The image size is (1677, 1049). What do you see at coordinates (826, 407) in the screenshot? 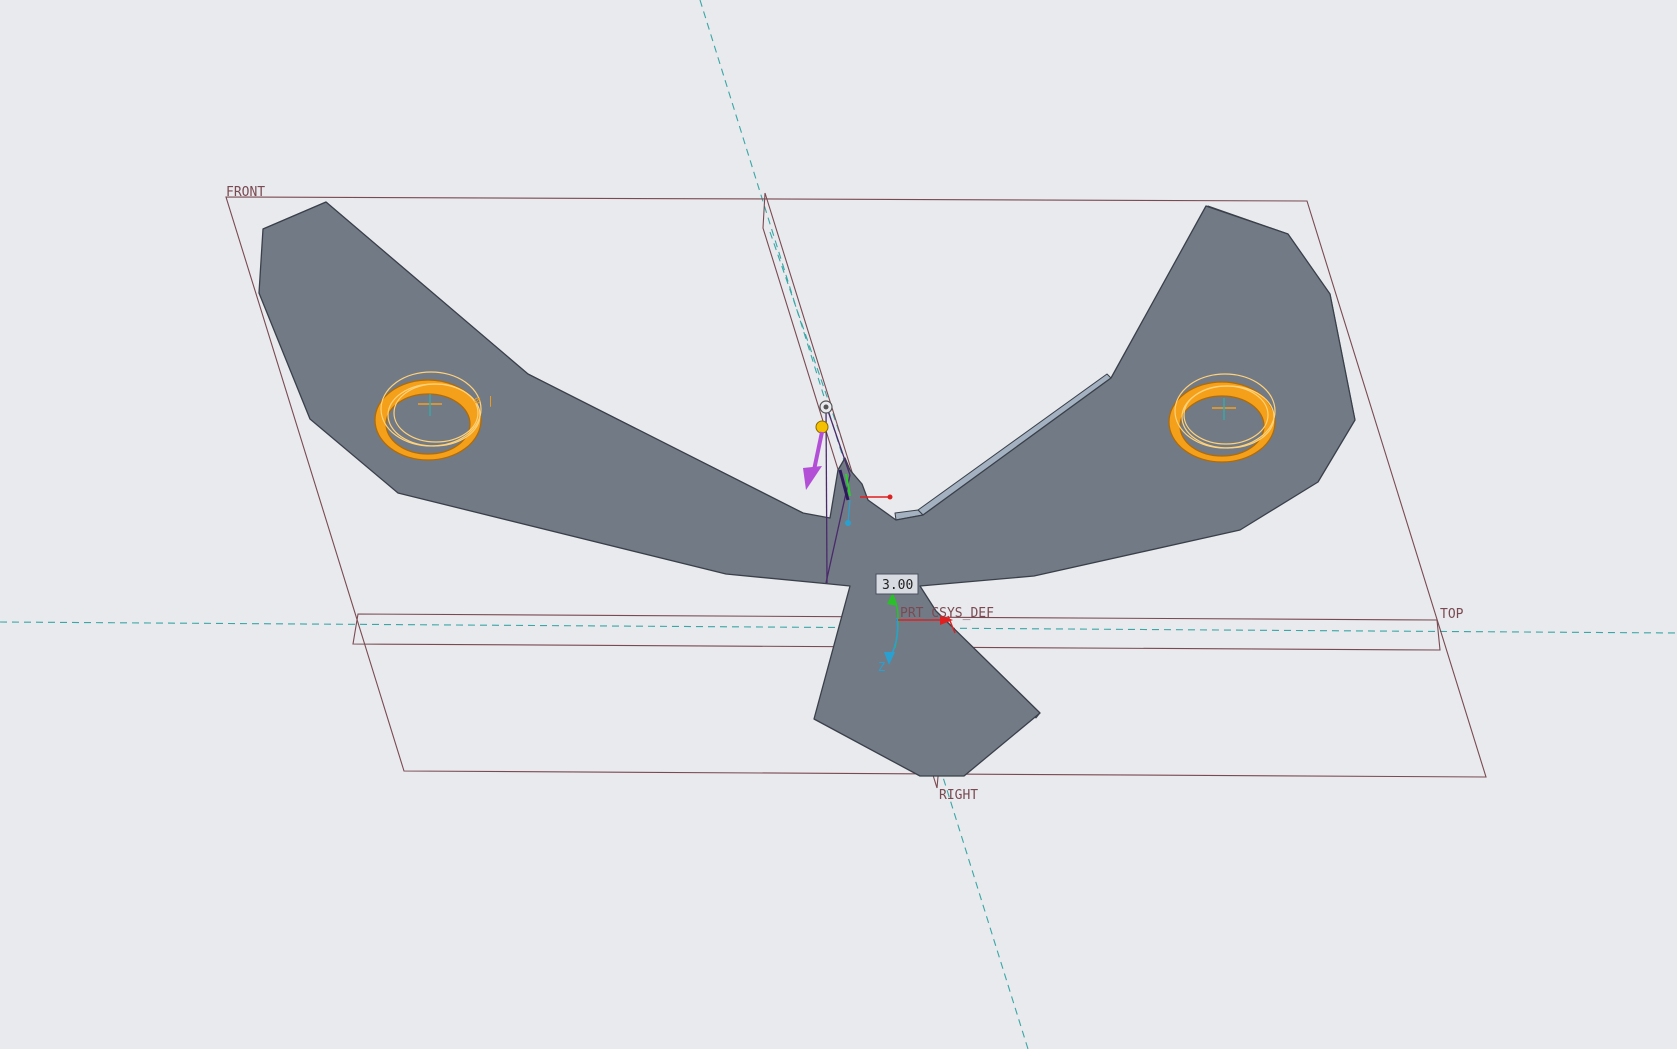
I see `drag-handle-icon` at bounding box center [826, 407].